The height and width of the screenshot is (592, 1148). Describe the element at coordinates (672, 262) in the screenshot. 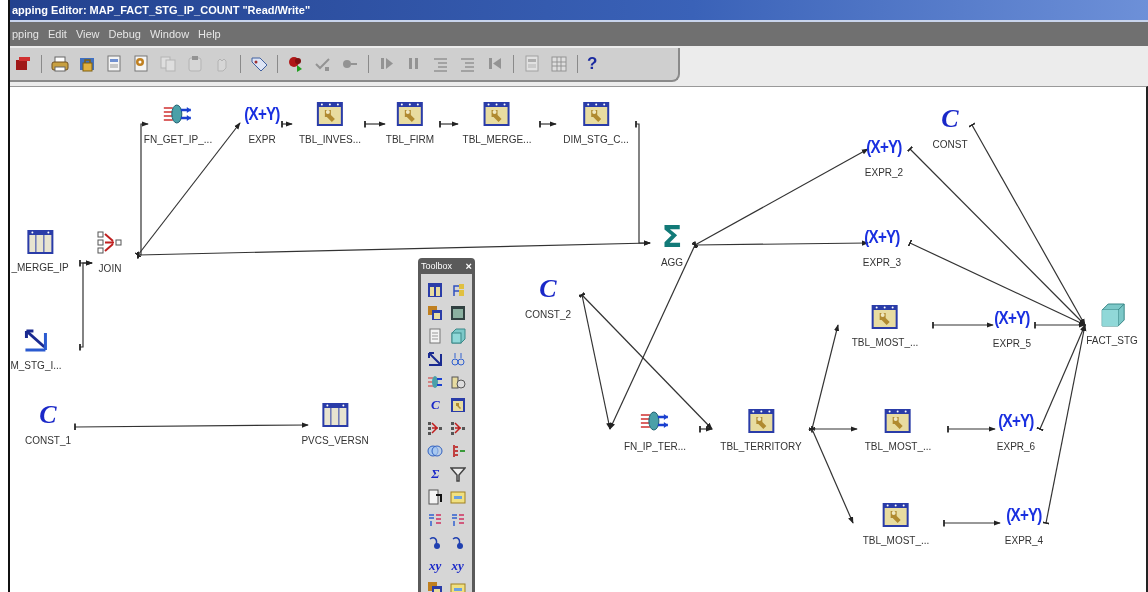

I see `node-label: AGG` at that location.